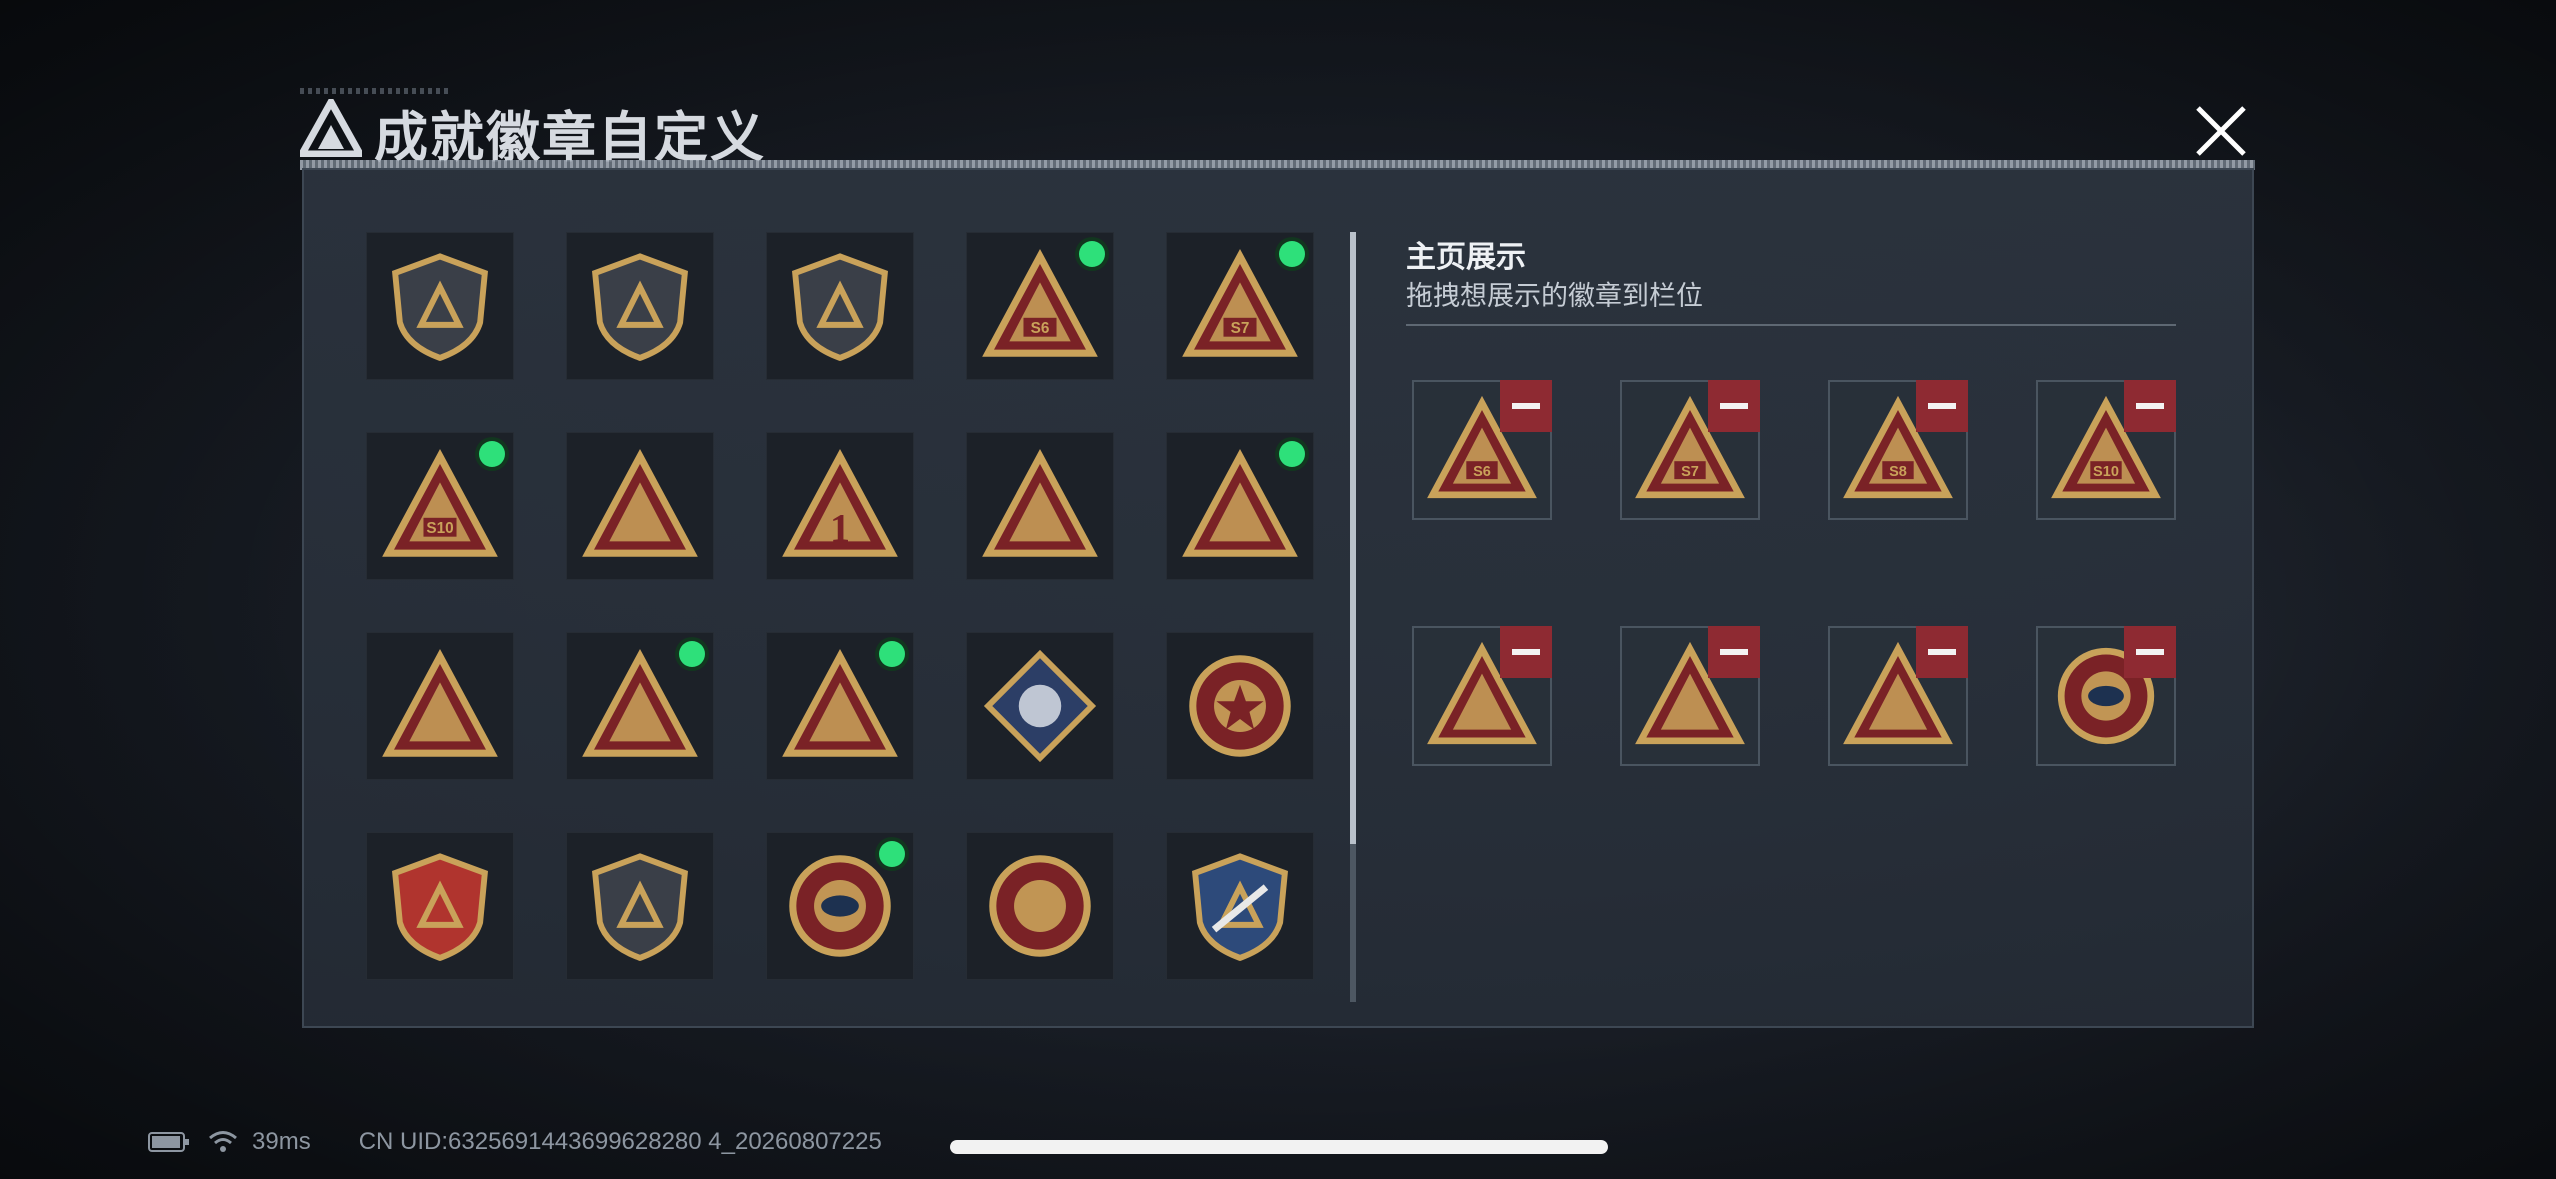 The image size is (2556, 1179). I want to click on triangle-s7-icon: S7, so click(1240, 302).